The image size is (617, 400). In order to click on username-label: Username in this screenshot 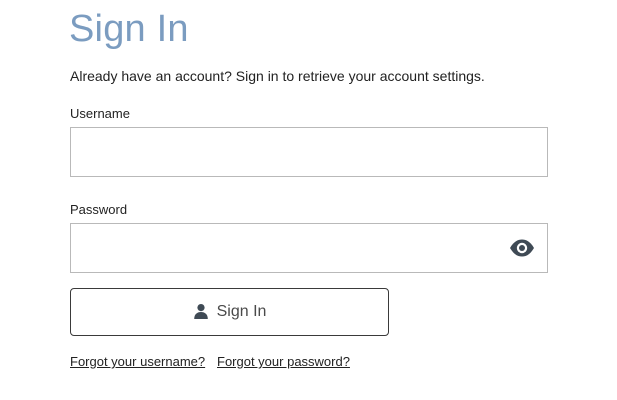, I will do `click(100, 113)`.